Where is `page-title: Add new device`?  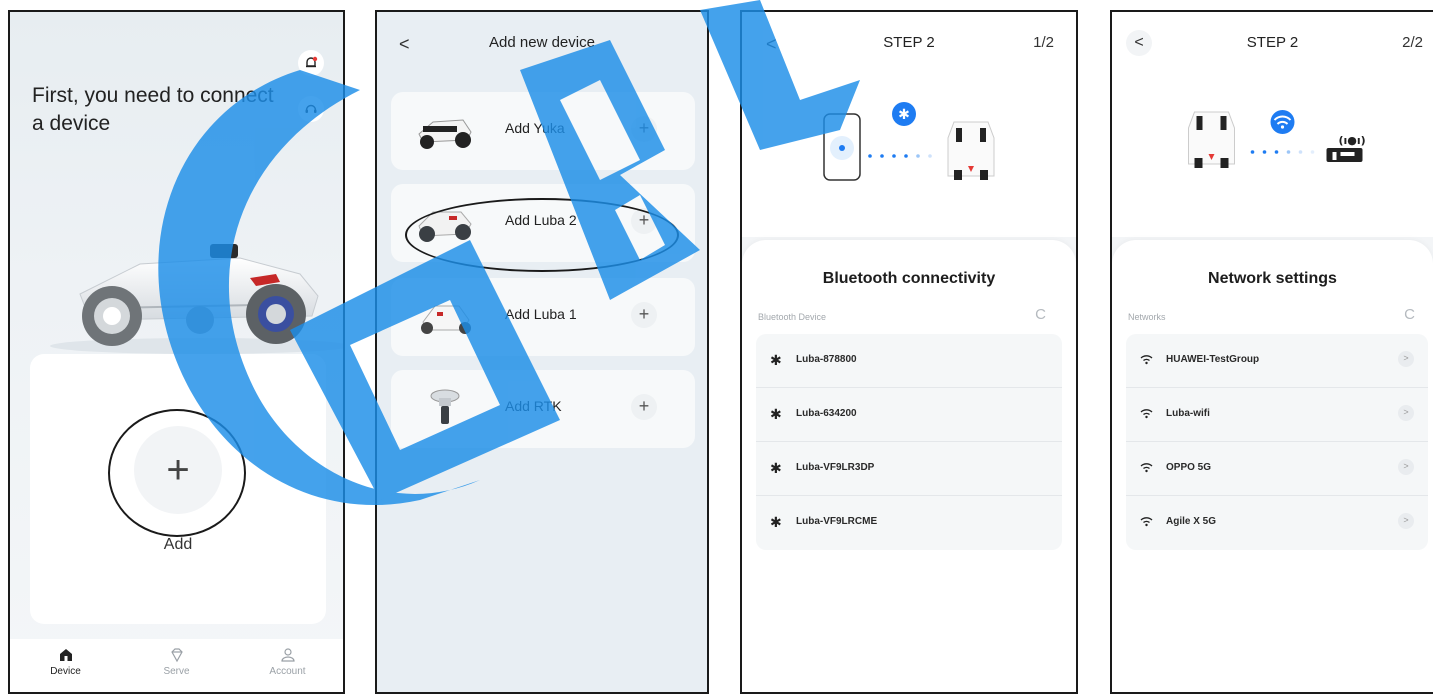
page-title: Add new device is located at coordinates (542, 42).